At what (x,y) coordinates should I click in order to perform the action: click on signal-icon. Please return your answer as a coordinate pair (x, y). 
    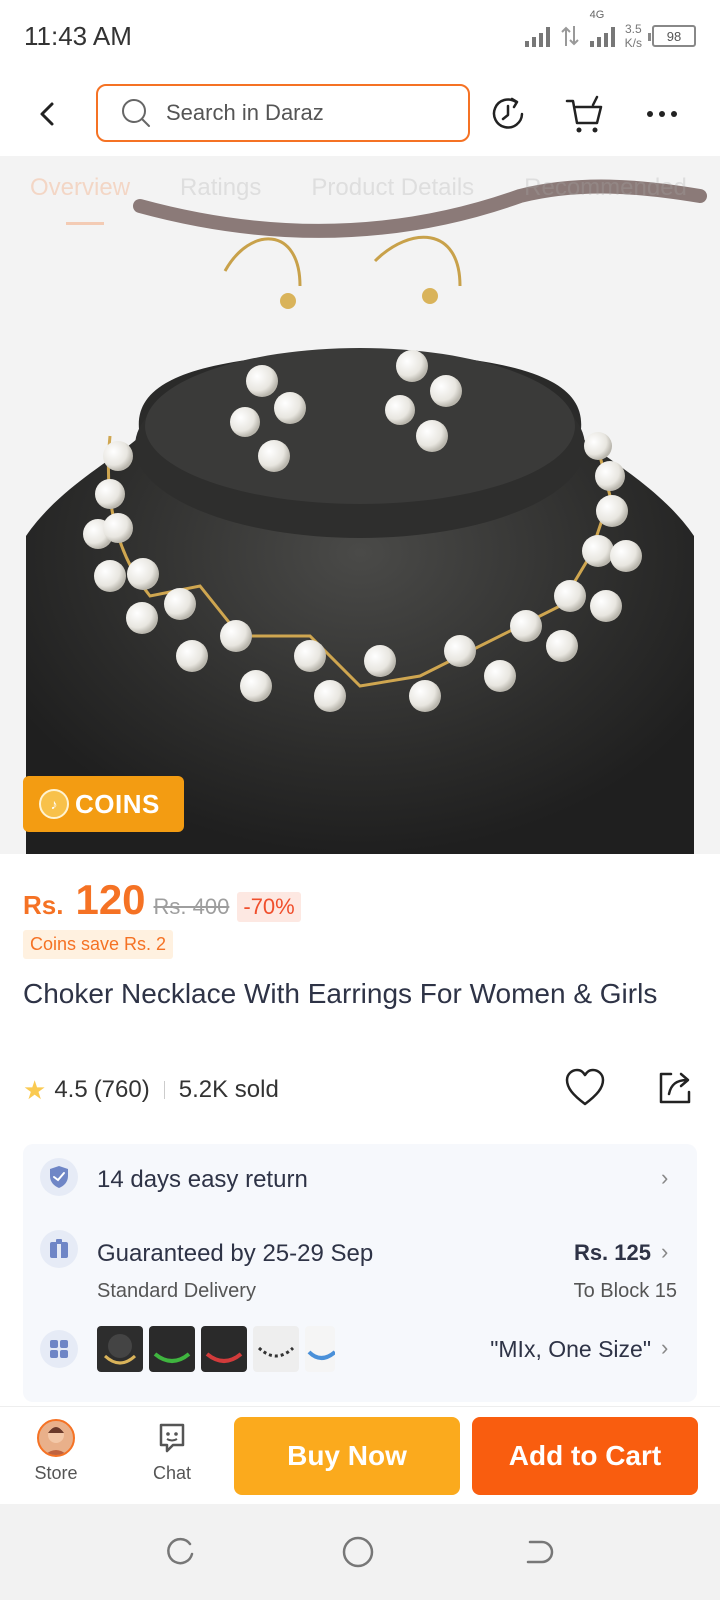
    Looking at the image, I should click on (537, 36).